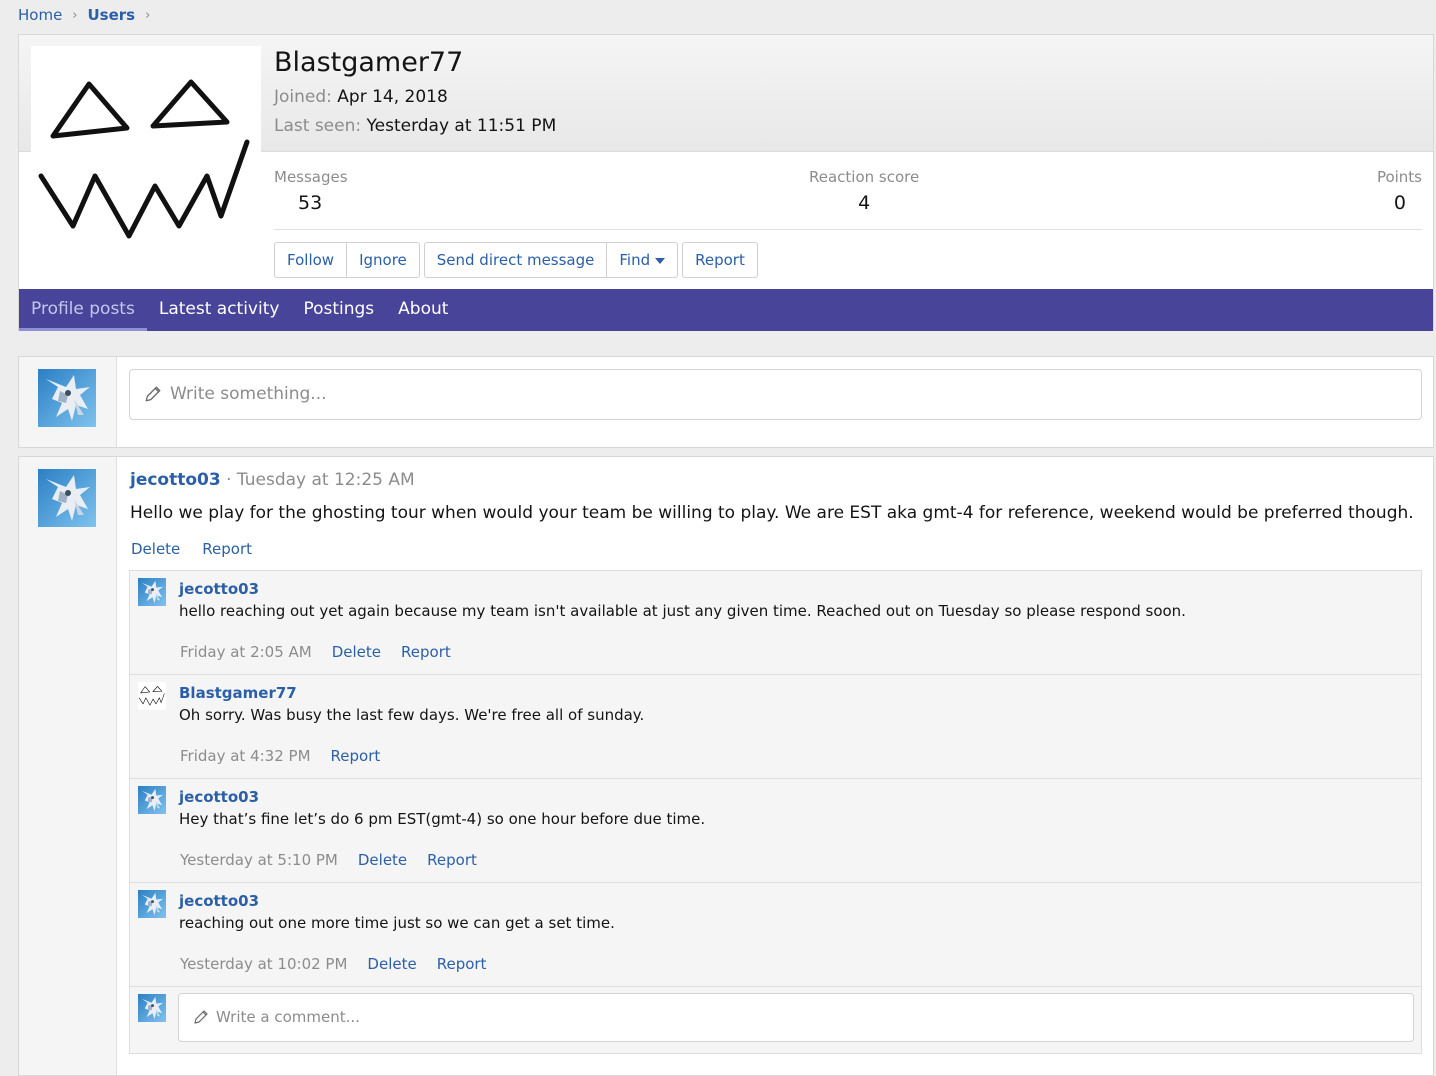 The width and height of the screenshot is (1436, 1076). I want to click on stat-reaction-value: 4, so click(864, 203).